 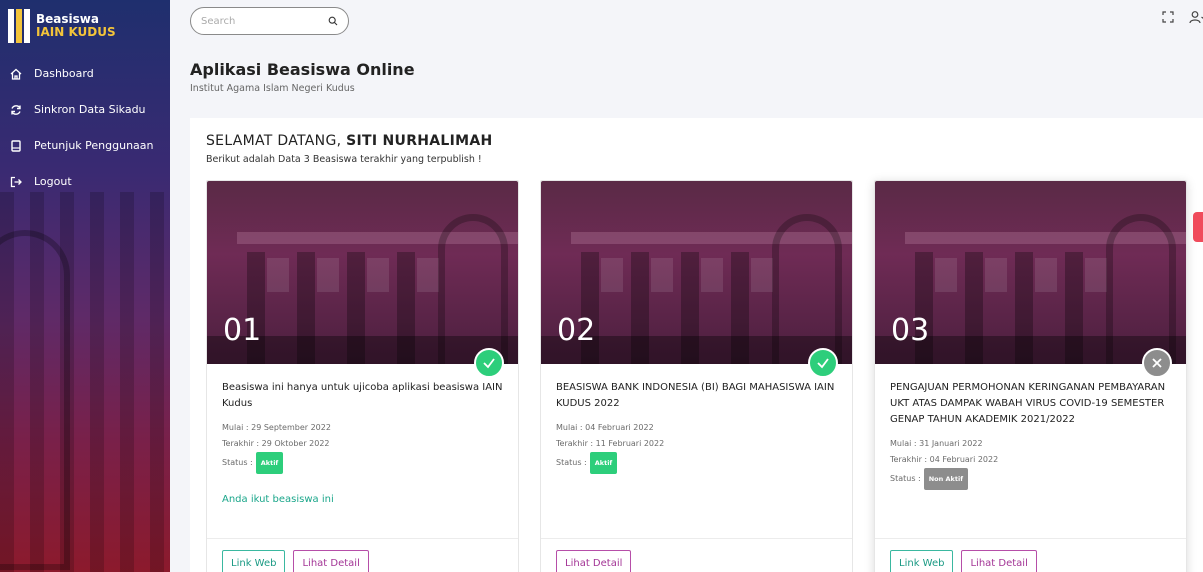 I want to click on card-start-date: Mulai : 31 Januari 2022, so click(x=936, y=443).